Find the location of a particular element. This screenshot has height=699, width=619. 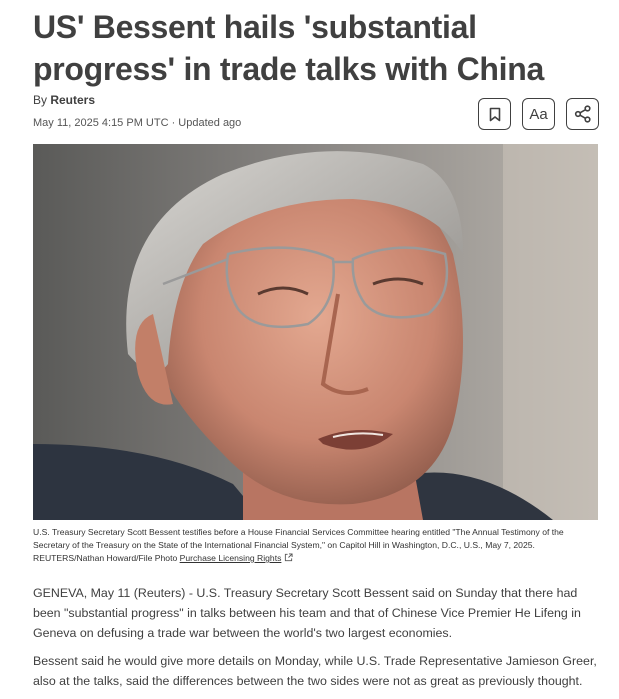

photo-credit: REUTERS/Nathan Howard/File Photo is located at coordinates (105, 558).